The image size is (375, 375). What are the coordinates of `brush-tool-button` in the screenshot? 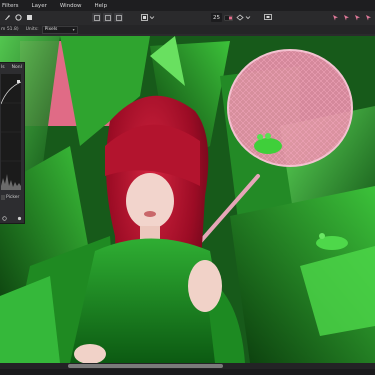 It's located at (7, 17).